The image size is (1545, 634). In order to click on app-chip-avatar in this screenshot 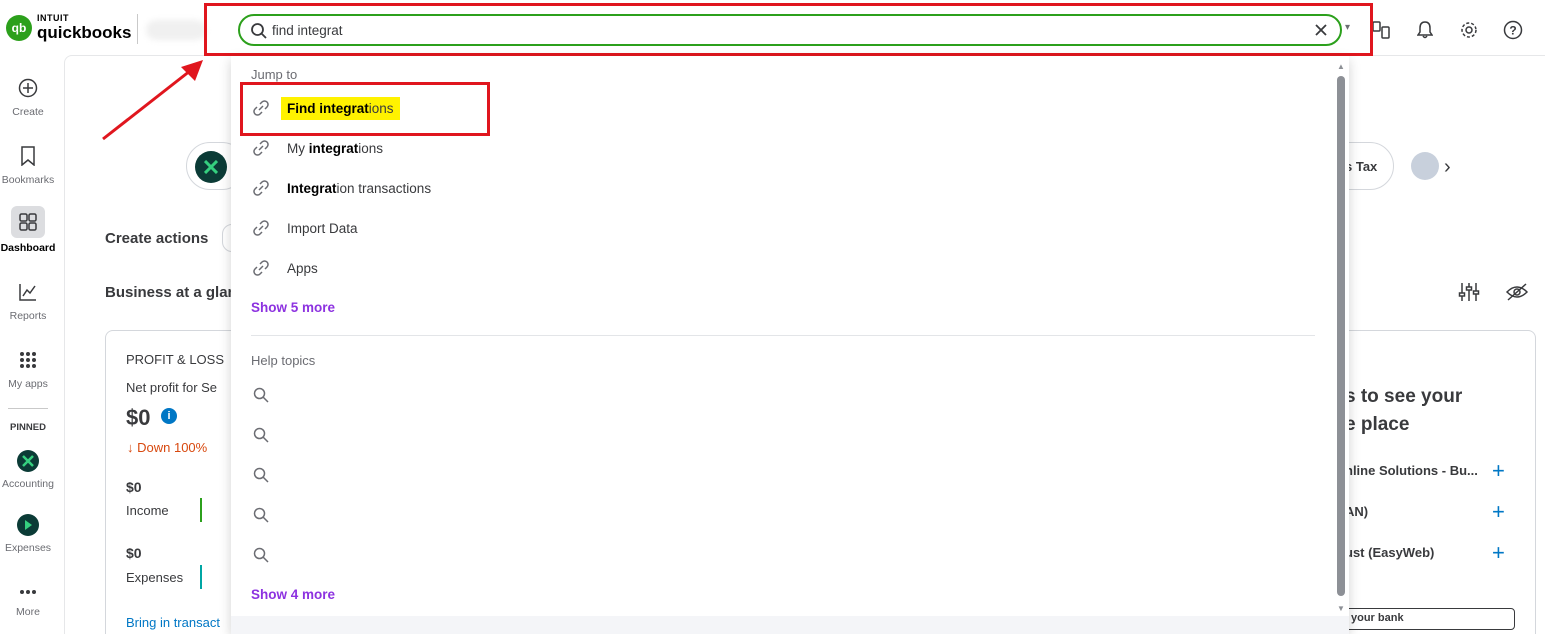, I will do `click(1425, 166)`.